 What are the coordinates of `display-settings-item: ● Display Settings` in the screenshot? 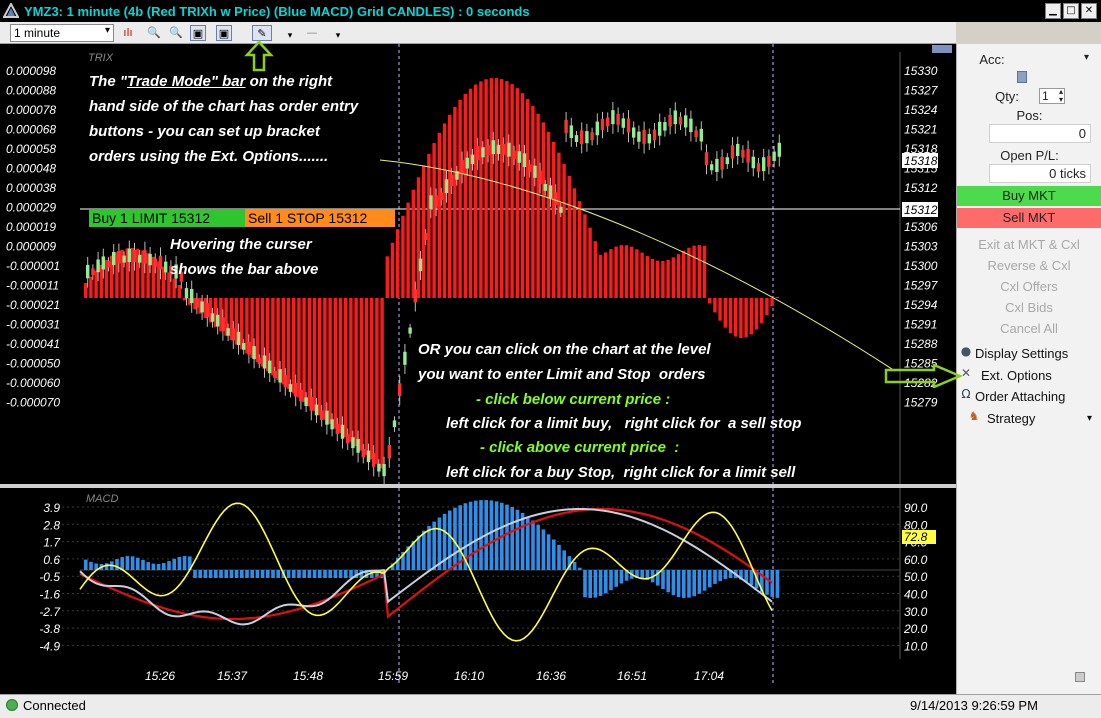 It's located at (1029, 354).